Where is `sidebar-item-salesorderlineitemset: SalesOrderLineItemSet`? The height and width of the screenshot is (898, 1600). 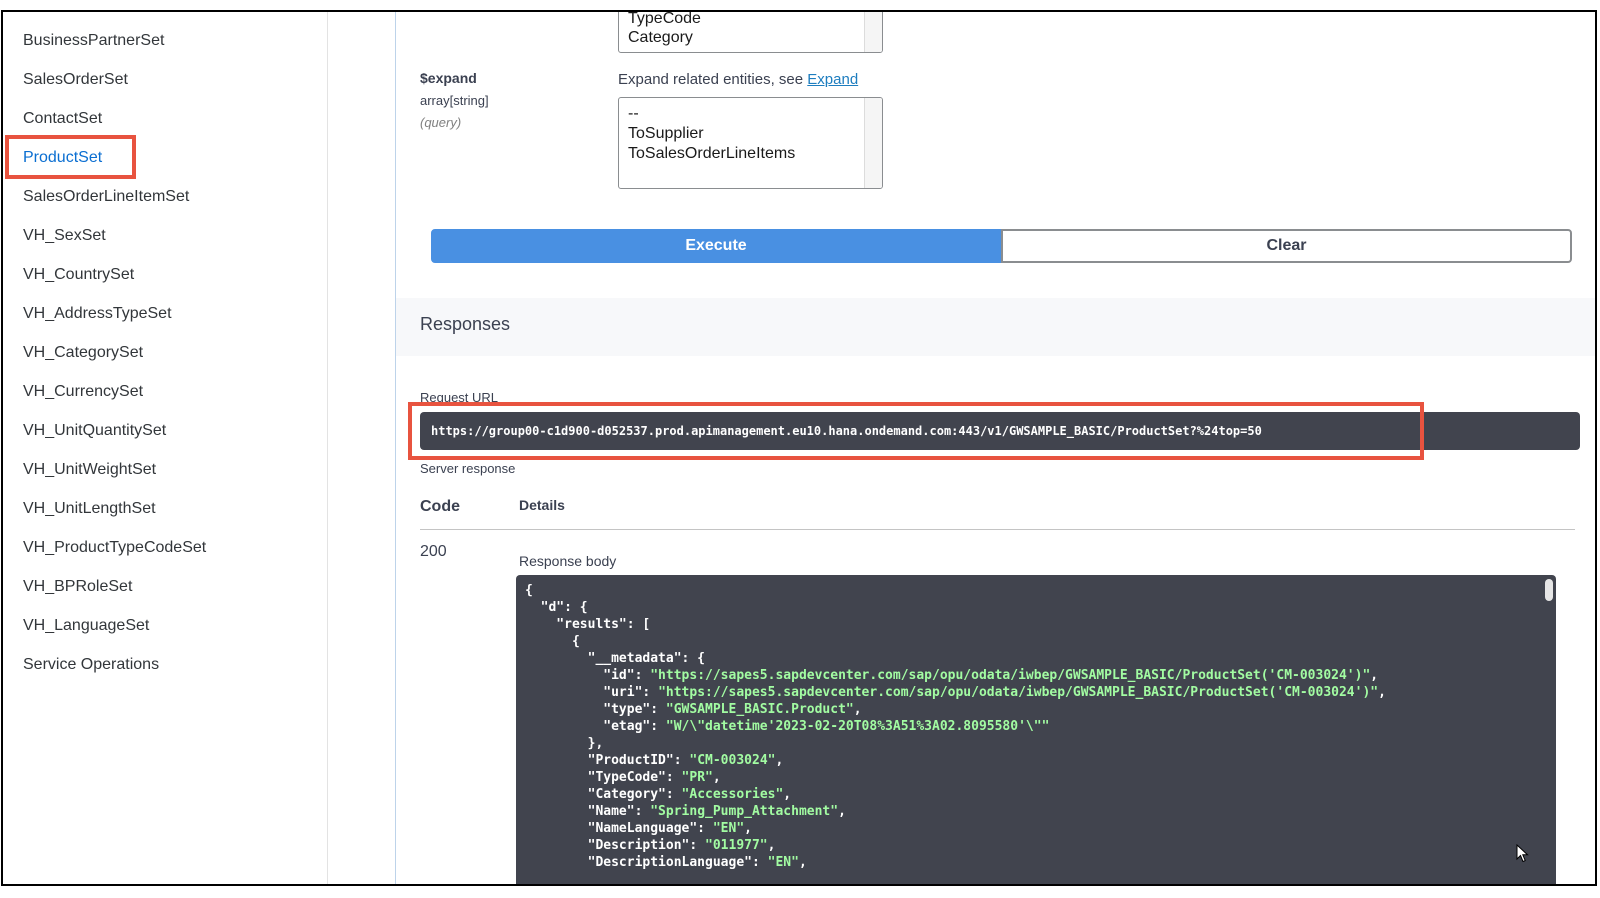
sidebar-item-salesorderlineitemset: SalesOrderLineItemSet is located at coordinates (106, 197).